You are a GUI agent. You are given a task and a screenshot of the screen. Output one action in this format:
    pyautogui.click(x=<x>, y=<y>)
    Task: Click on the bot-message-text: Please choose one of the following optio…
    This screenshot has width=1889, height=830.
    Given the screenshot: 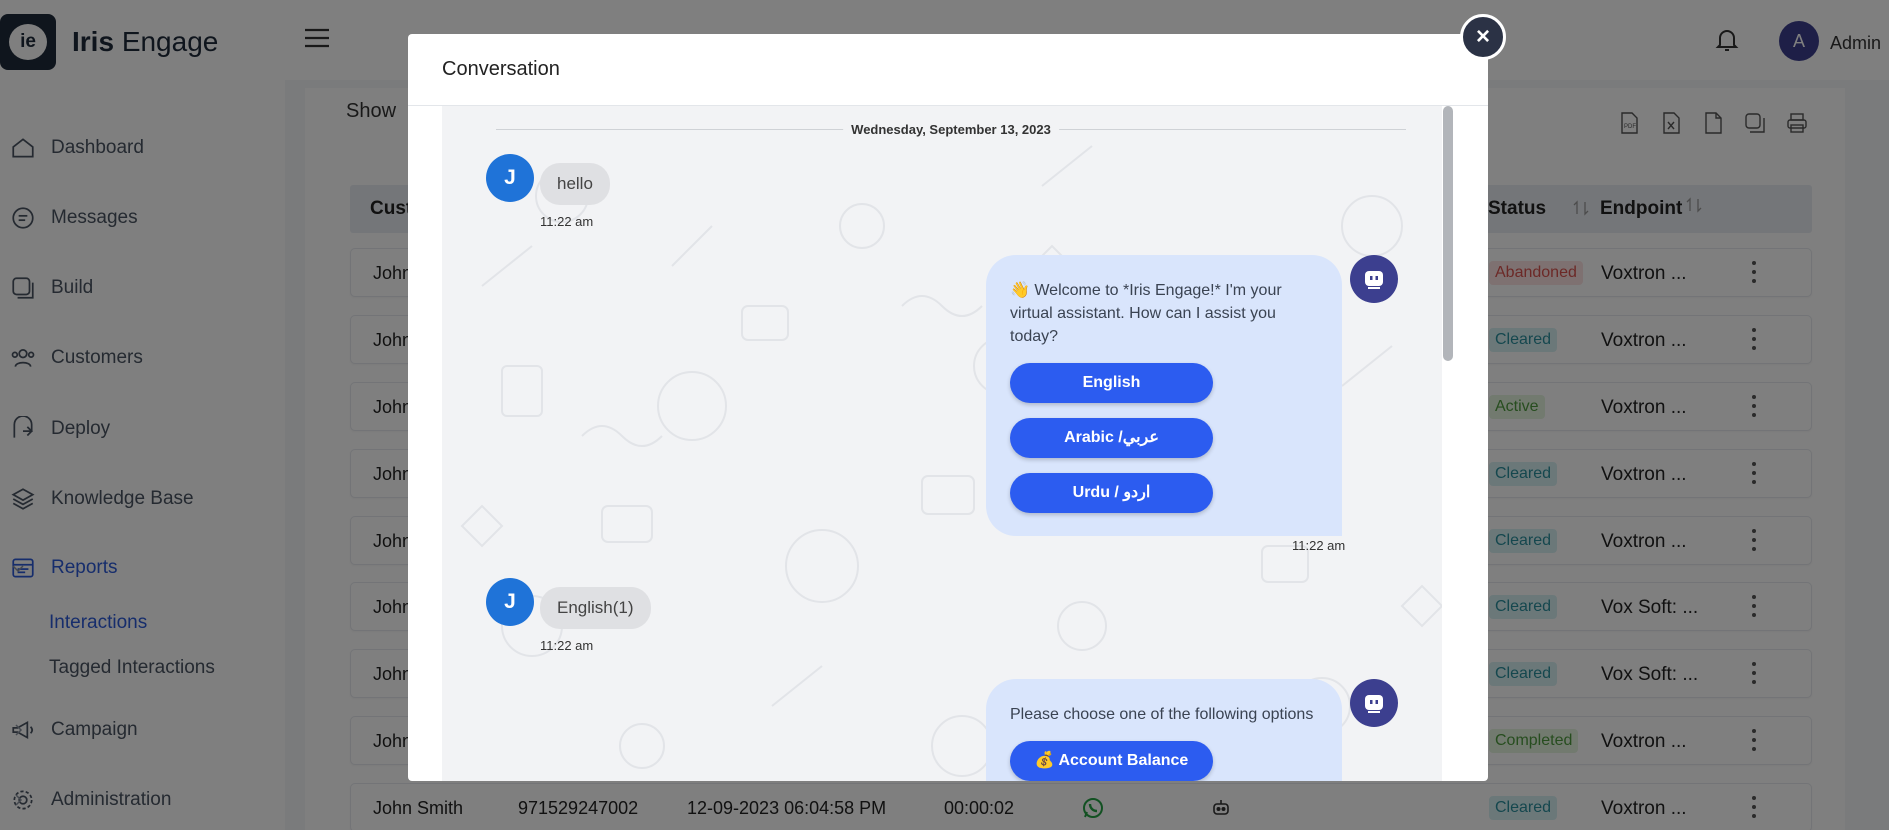 What is the action you would take?
    pyautogui.click(x=1162, y=714)
    